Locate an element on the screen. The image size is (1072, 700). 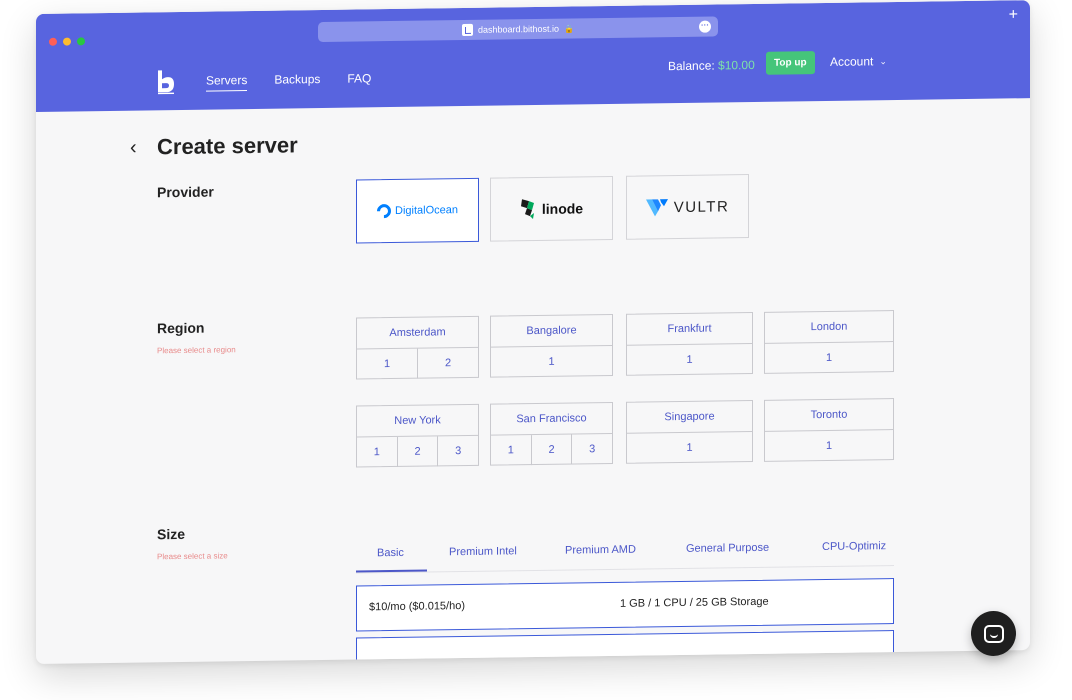
region-name: Toronto is located at coordinates (829, 415).